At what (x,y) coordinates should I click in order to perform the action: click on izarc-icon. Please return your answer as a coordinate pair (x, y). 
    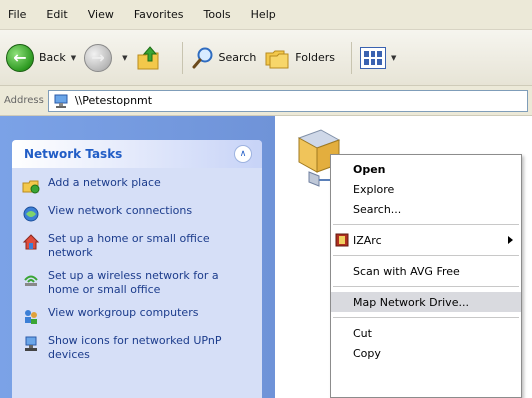
    Looking at the image, I should click on (342, 240).